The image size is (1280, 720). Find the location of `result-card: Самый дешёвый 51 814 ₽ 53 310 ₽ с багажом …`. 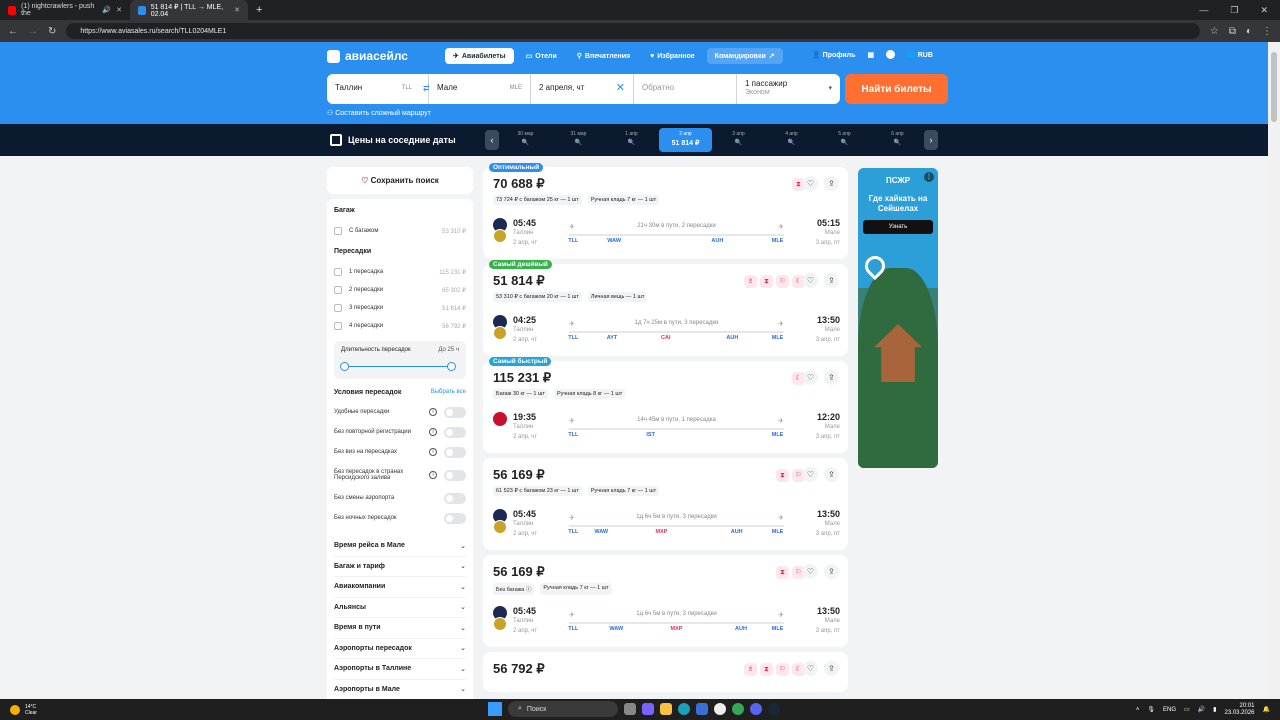

result-card: Самый дешёвый 51 814 ₽ 53 310 ₽ с багажом … is located at coordinates (665, 308).